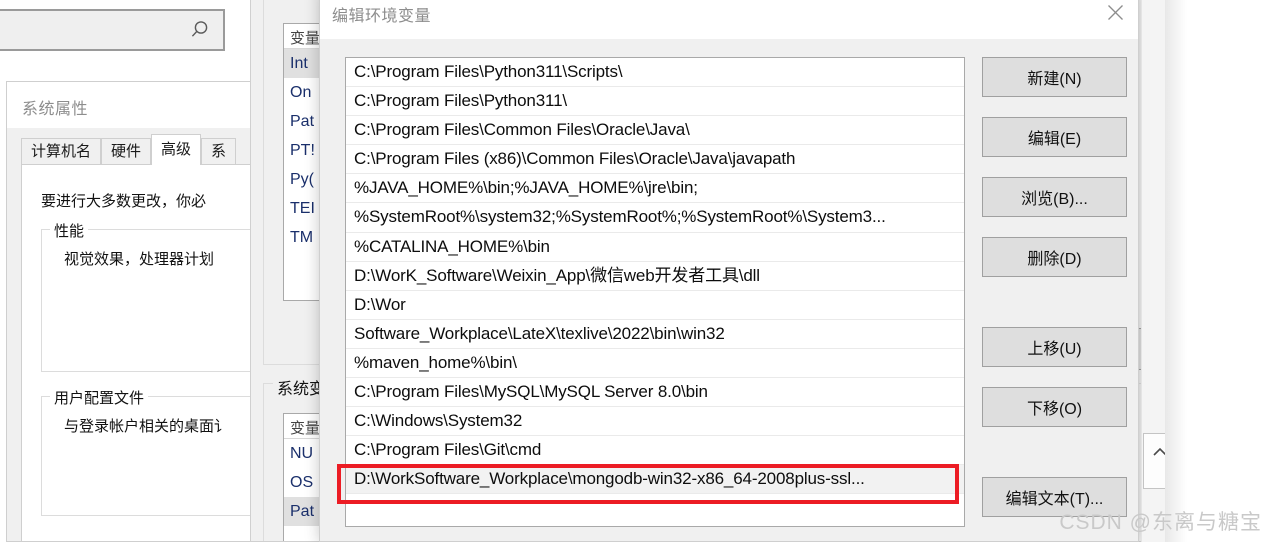 Image resolution: width=1270 pixels, height=542 pixels. What do you see at coordinates (124, 201) in the screenshot?
I see `system-properties-intro-text: 要进行大多数更改，你必` at bounding box center [124, 201].